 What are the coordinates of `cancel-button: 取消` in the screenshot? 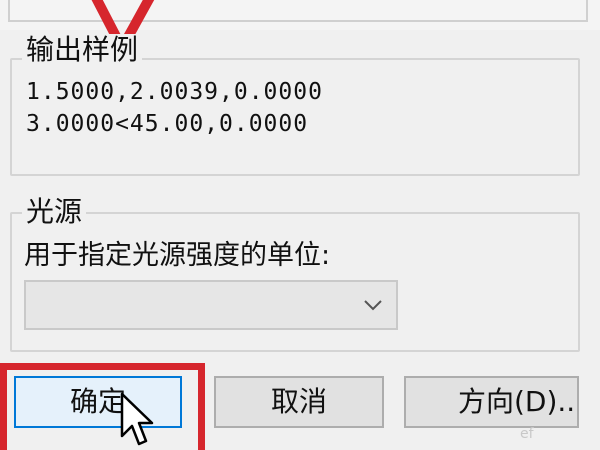 It's located at (299, 402).